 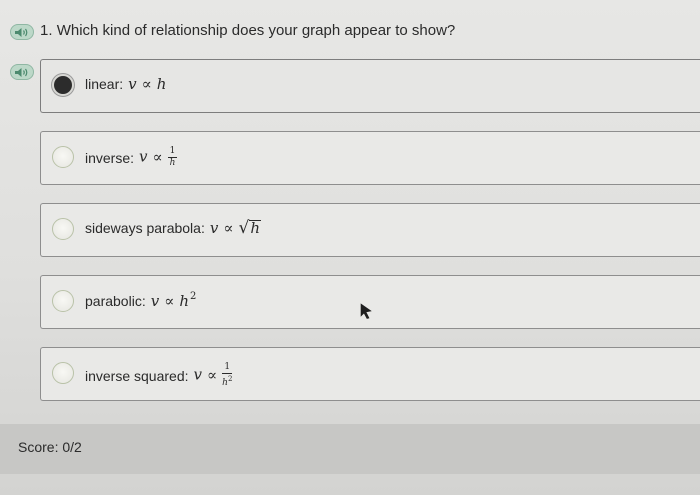 I want to click on square-root: √ h, so click(x=250, y=228).